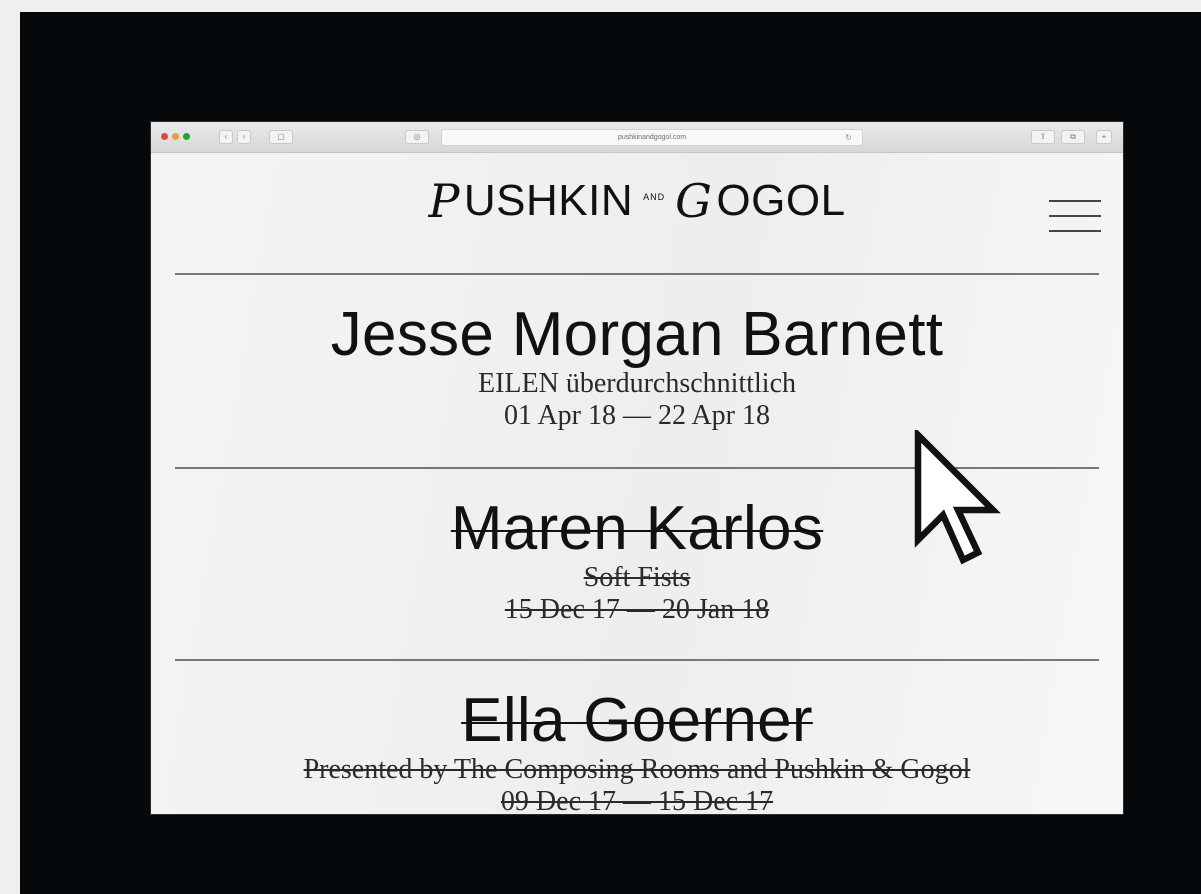 This screenshot has height=894, width=1201. What do you see at coordinates (175, 136) in the screenshot?
I see `minimize-window-button` at bounding box center [175, 136].